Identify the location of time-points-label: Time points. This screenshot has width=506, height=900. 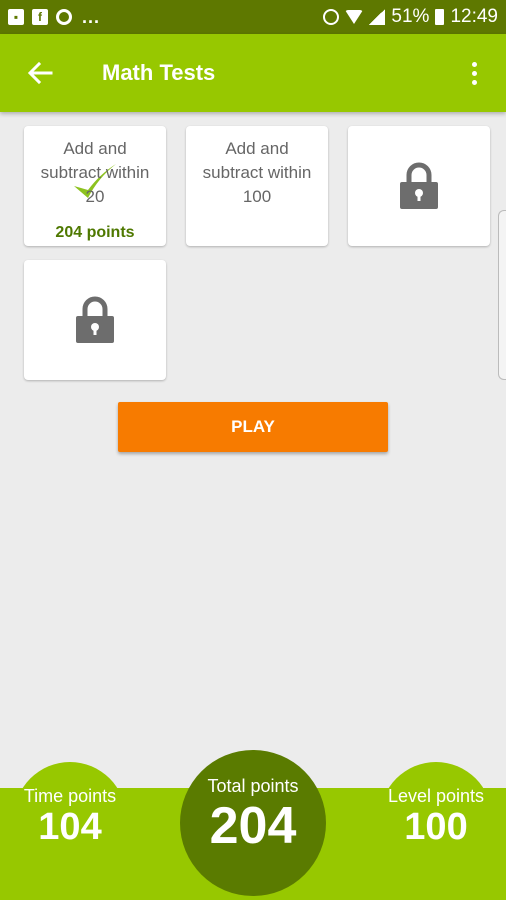
(70, 796).